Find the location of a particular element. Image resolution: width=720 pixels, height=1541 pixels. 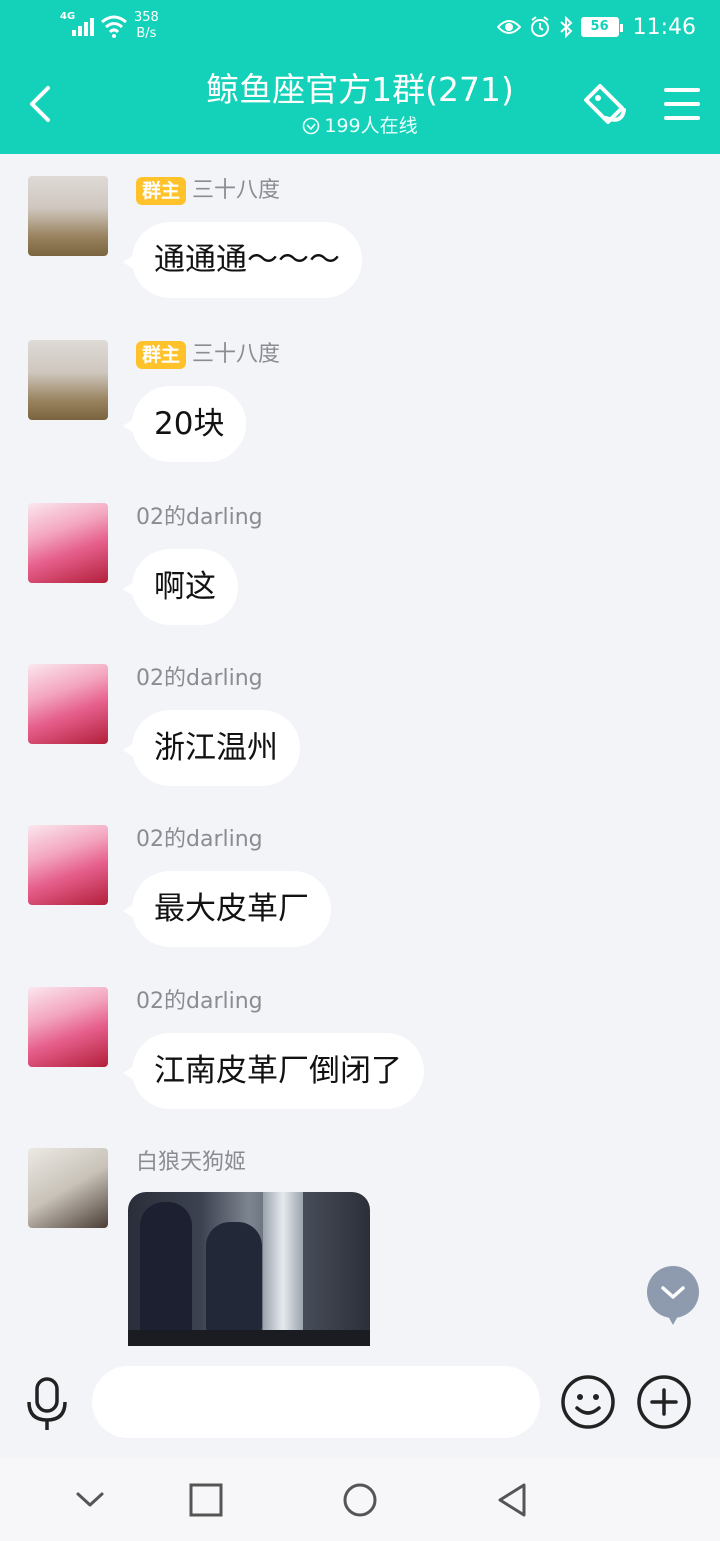

signal-icon is located at coordinates (83, 25).